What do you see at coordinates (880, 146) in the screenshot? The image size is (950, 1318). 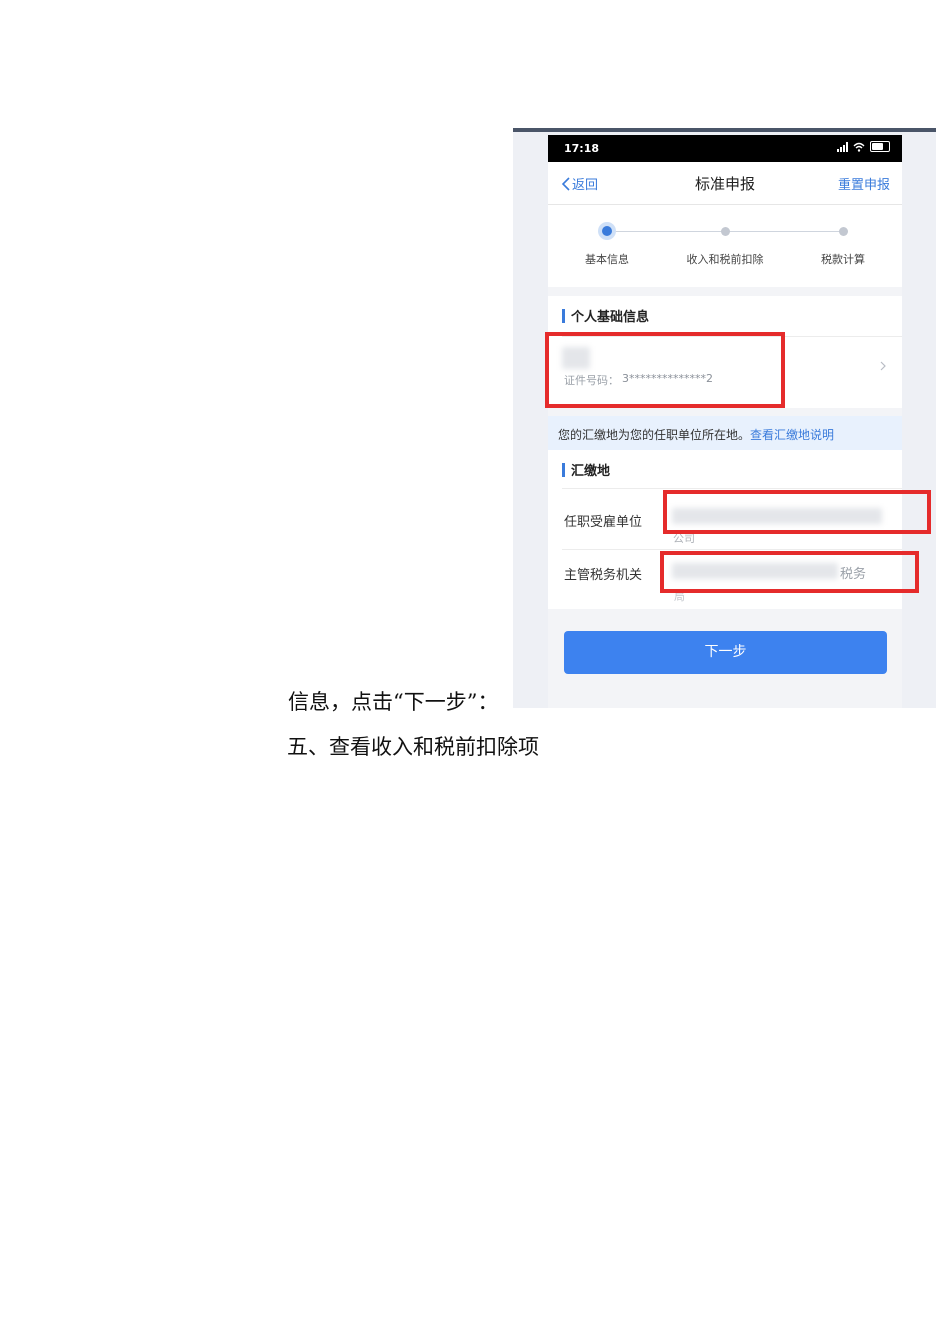 I see `battery-icon` at bounding box center [880, 146].